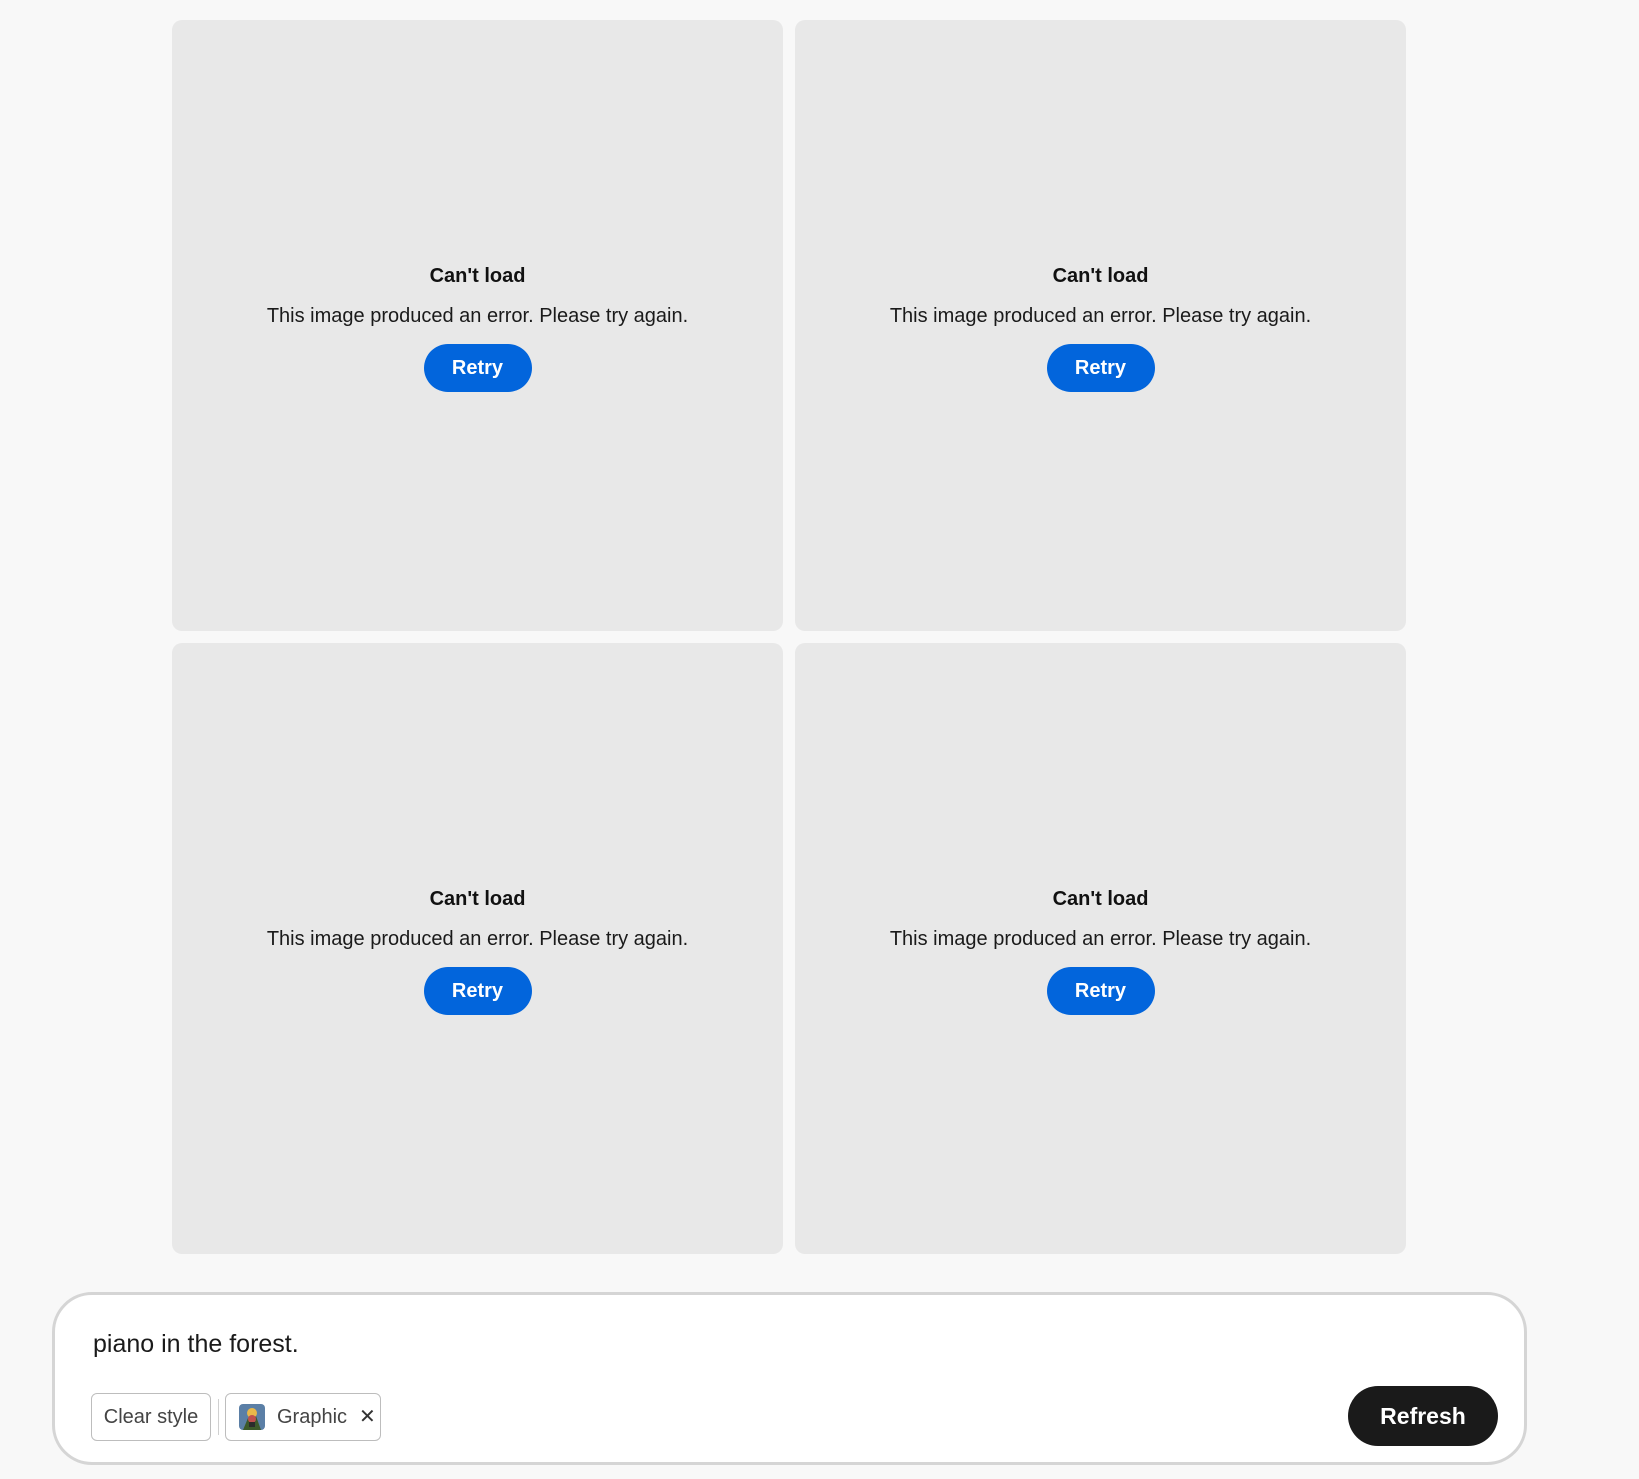  Describe the element at coordinates (1423, 1416) in the screenshot. I see `refresh-button: Refresh` at that location.